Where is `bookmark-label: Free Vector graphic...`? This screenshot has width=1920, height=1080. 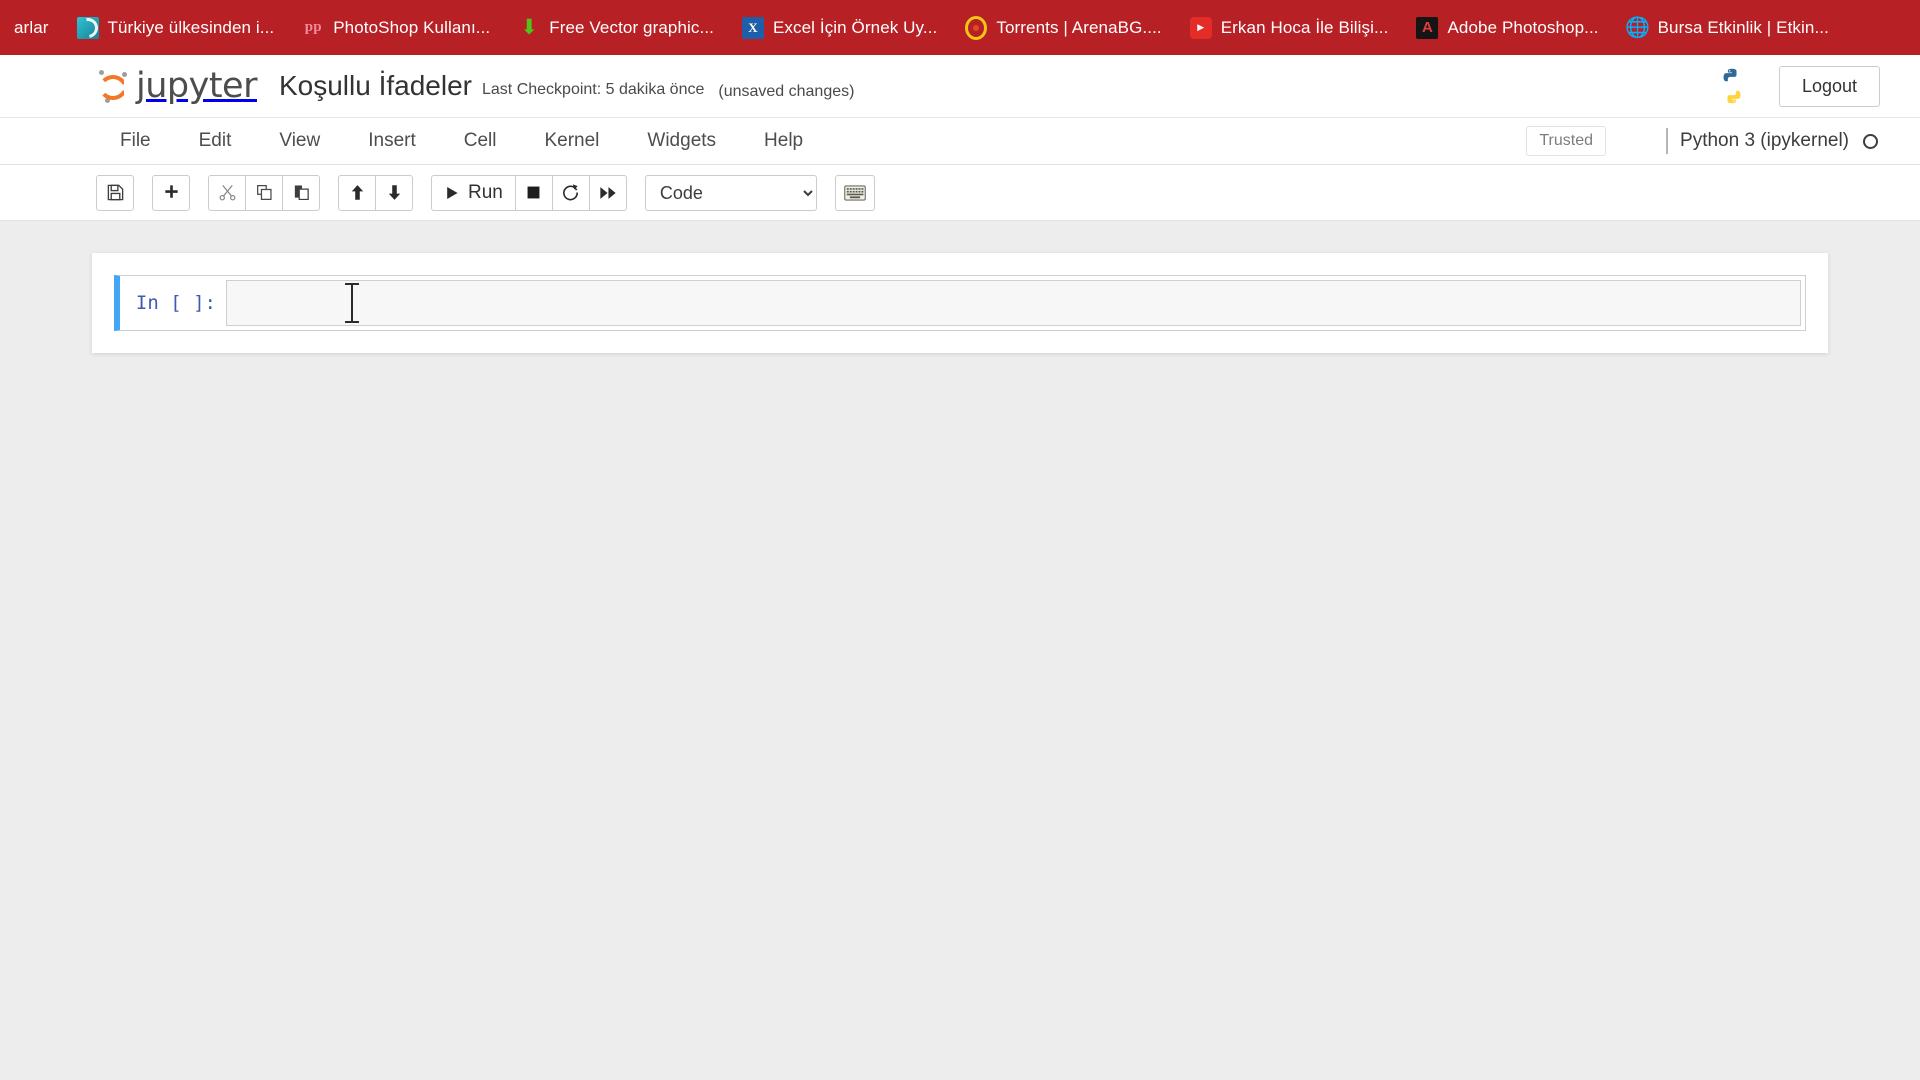
bookmark-label: Free Vector graphic... is located at coordinates (631, 27).